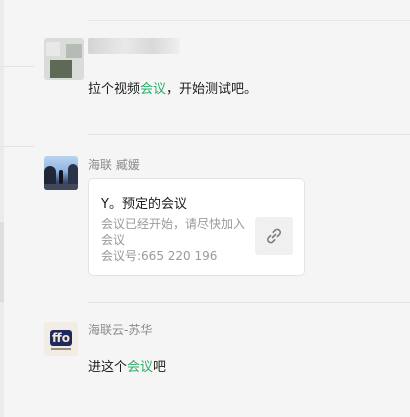  I want to click on sender-name: 海联云-苏华, so click(120, 330).